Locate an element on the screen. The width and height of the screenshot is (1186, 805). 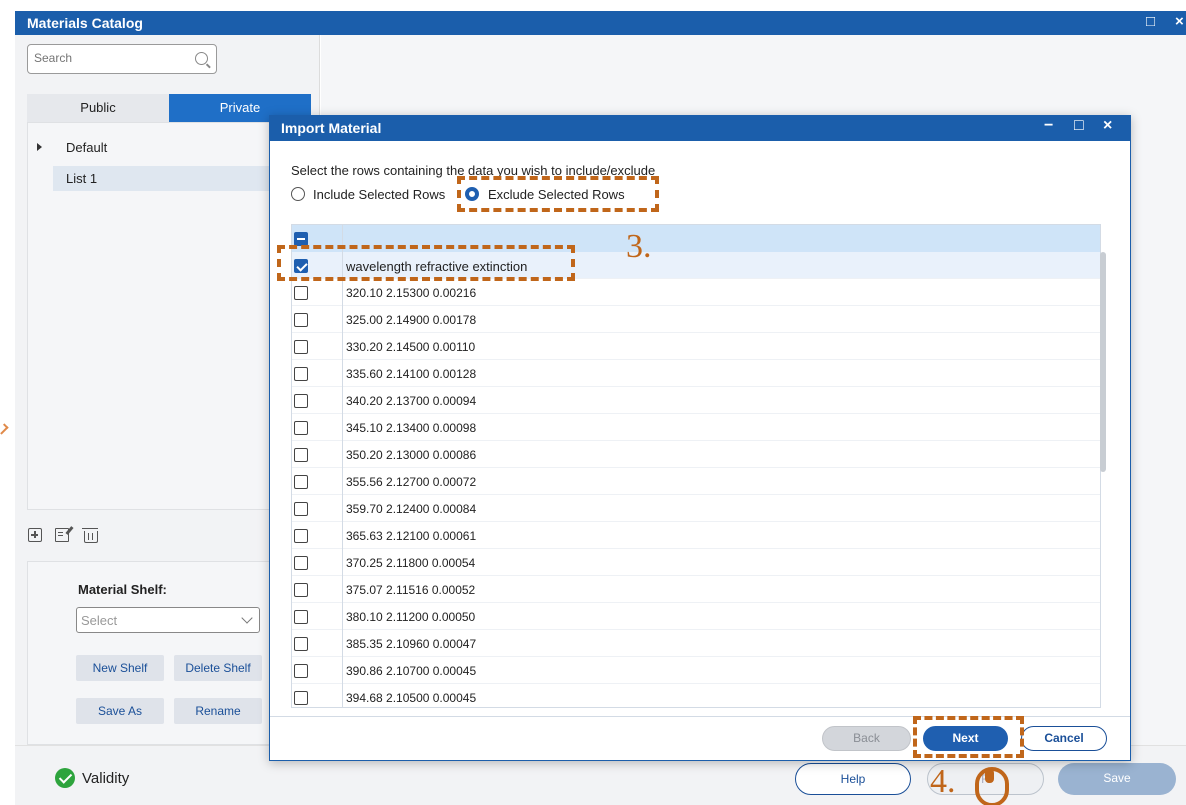
check-circle-icon is located at coordinates (65, 778).